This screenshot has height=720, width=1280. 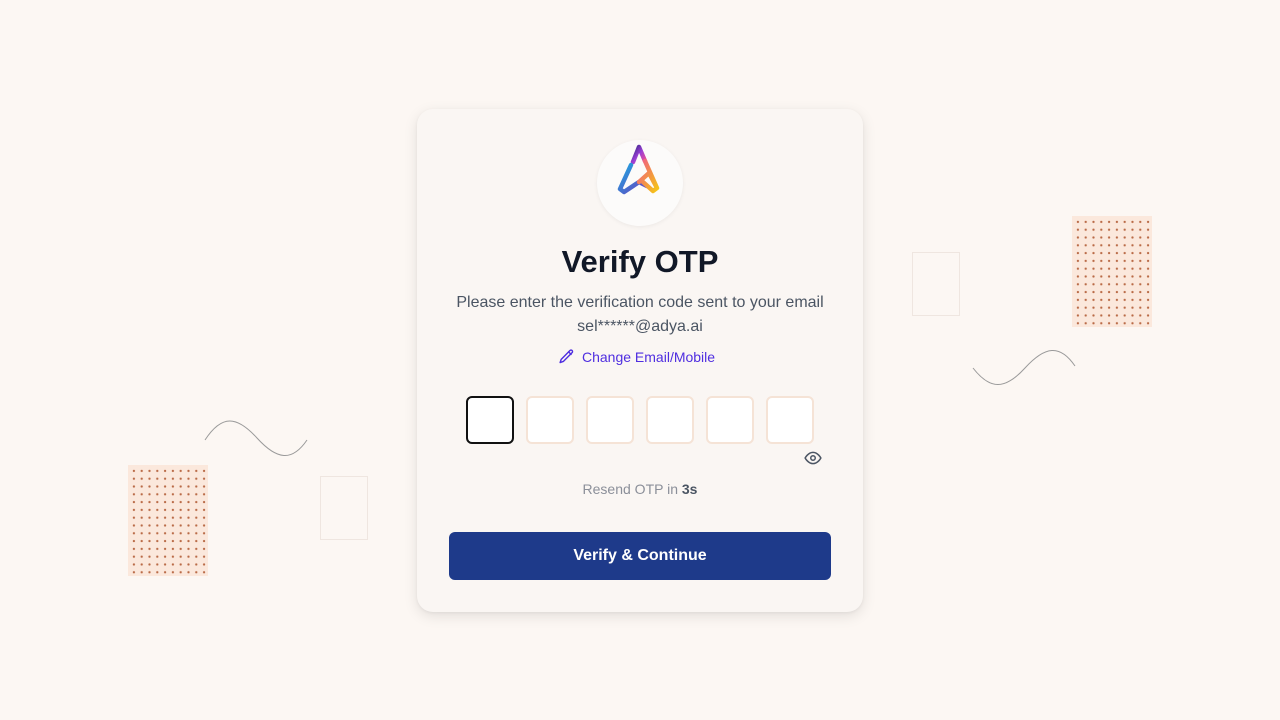 I want to click on logo-badge, so click(x=640, y=183).